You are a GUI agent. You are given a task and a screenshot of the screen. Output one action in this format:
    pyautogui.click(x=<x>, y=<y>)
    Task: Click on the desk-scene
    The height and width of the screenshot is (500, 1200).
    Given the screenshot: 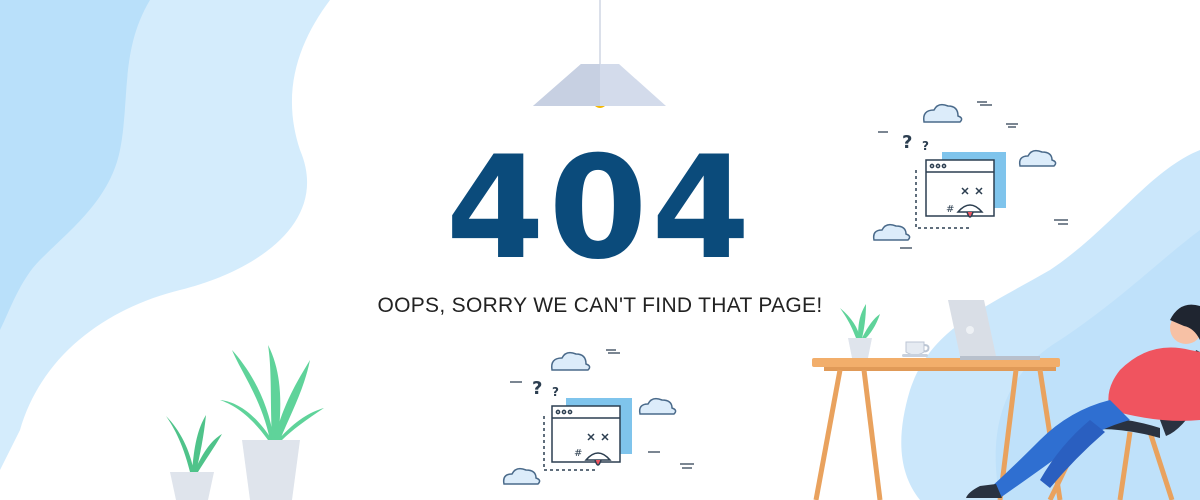 What is the action you would take?
    pyautogui.click(x=1006, y=400)
    